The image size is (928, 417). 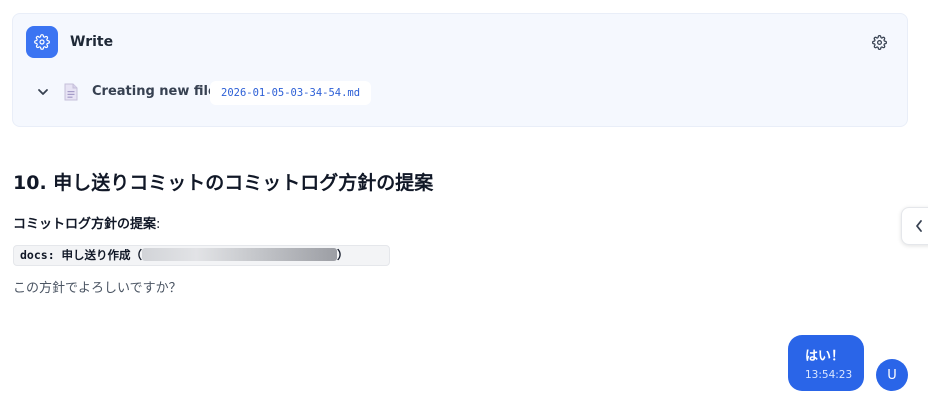 I want to click on user-message-text: はい！, so click(x=825, y=356).